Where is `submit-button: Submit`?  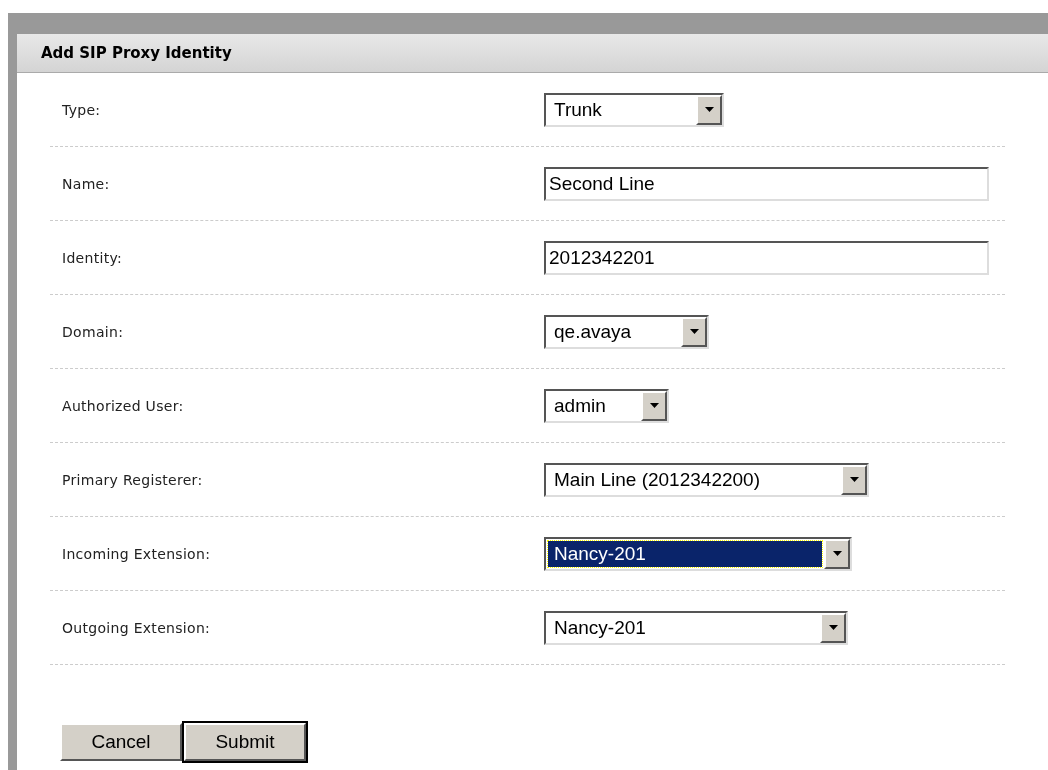 submit-button: Submit is located at coordinates (245, 742).